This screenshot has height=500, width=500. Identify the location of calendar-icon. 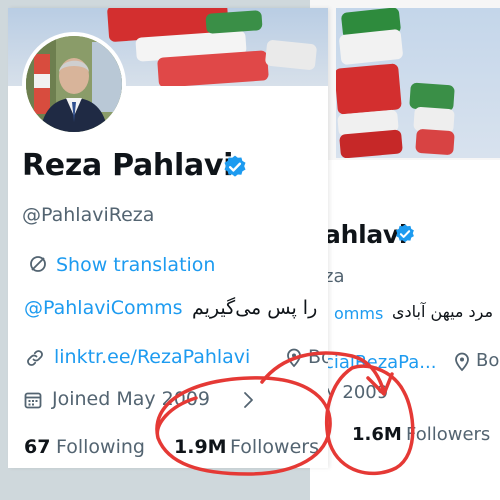
(33, 400).